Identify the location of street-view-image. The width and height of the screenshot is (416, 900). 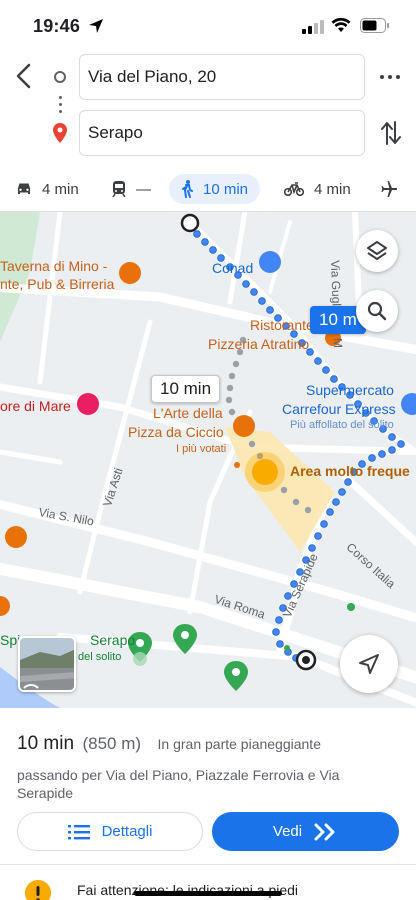
(47, 664).